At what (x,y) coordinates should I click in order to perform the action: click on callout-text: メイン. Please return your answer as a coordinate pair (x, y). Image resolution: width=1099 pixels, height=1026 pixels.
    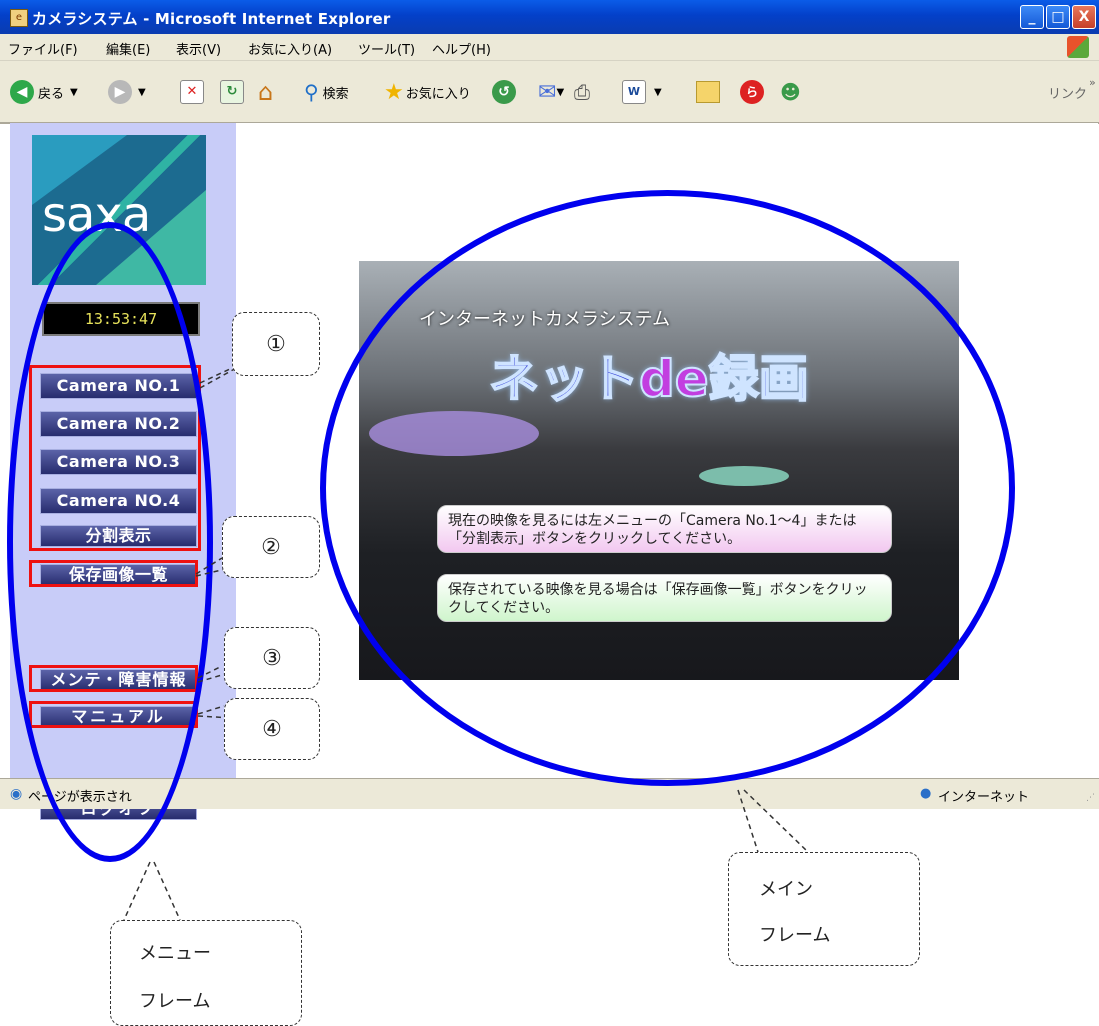
    Looking at the image, I should click on (786, 889).